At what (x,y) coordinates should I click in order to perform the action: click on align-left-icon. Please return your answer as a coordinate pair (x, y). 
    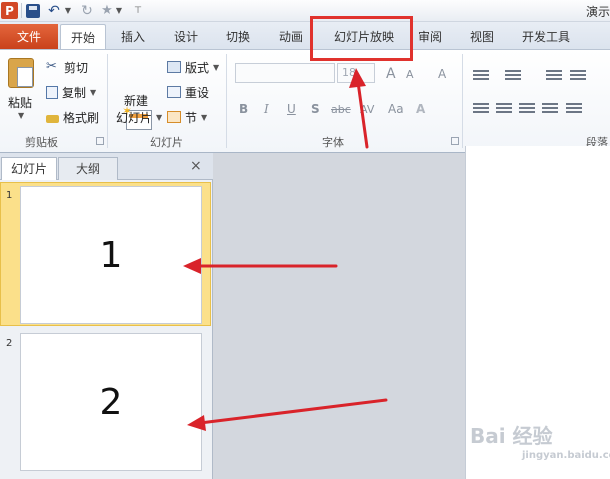
    Looking at the image, I should click on (481, 109).